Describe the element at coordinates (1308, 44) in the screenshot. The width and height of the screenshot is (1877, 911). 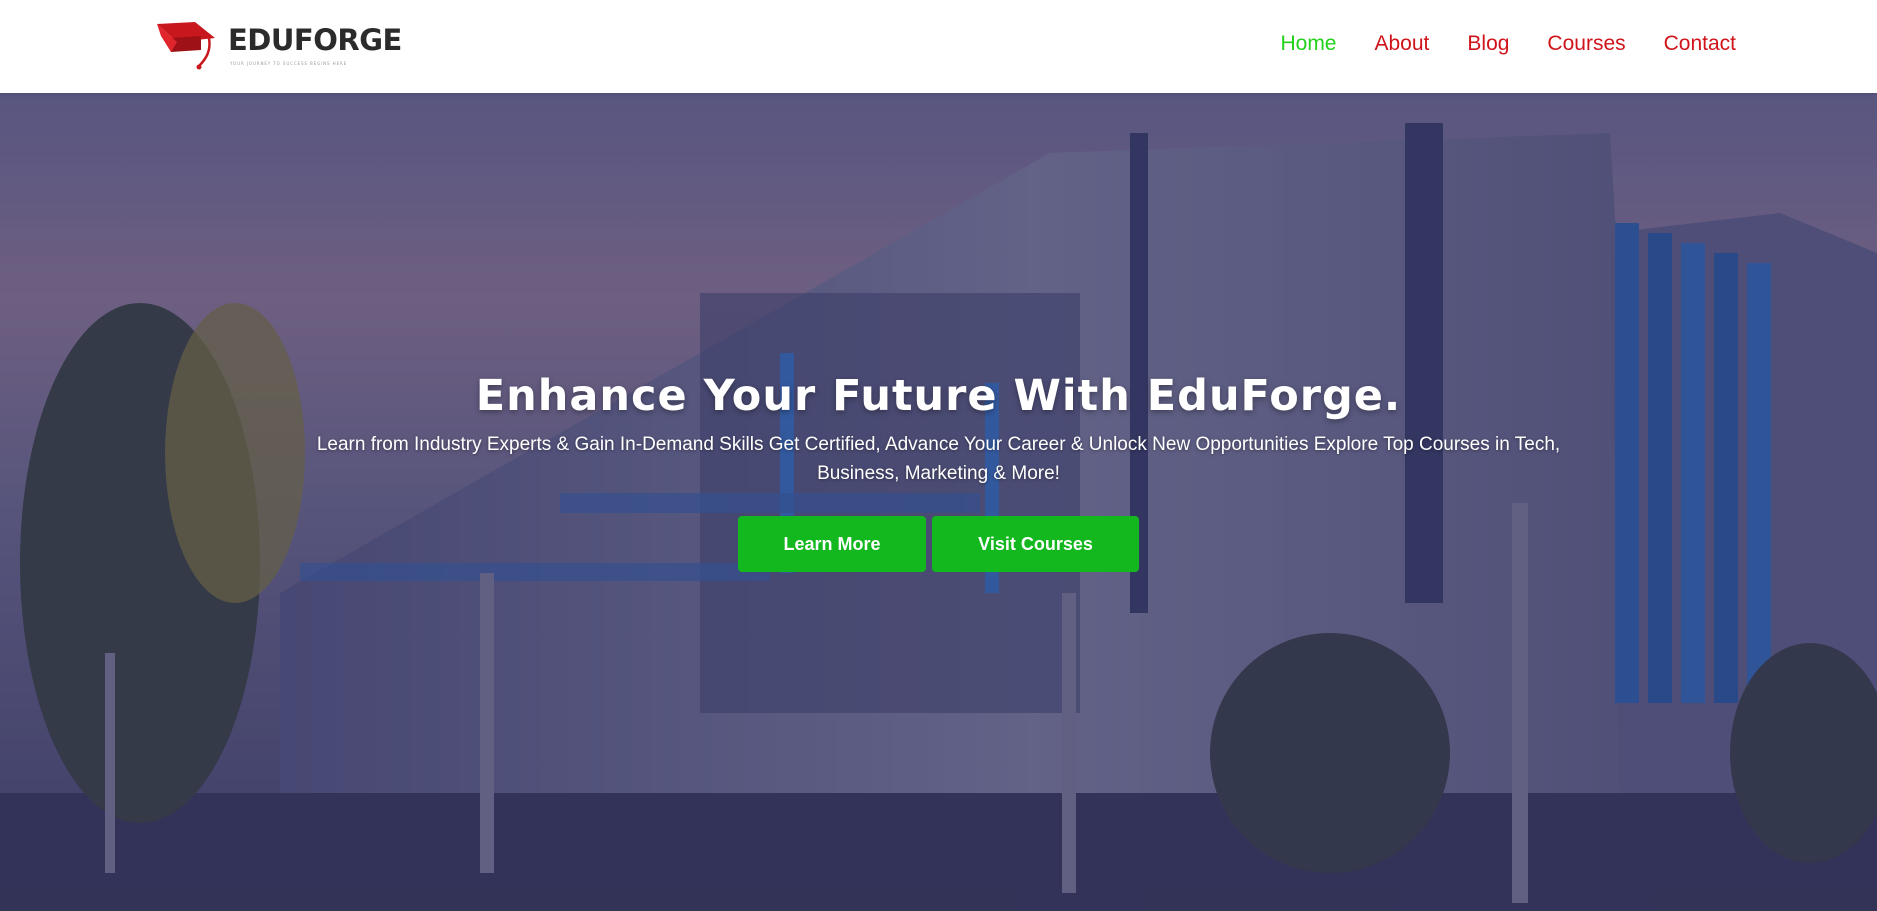
I see `nav-home-link: Home` at that location.